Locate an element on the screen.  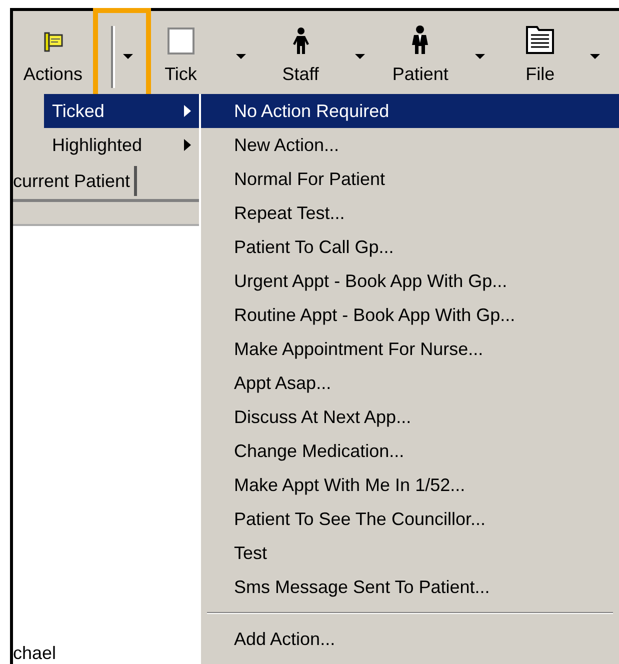
toolbar-button: Patient is located at coordinates (420, 52).